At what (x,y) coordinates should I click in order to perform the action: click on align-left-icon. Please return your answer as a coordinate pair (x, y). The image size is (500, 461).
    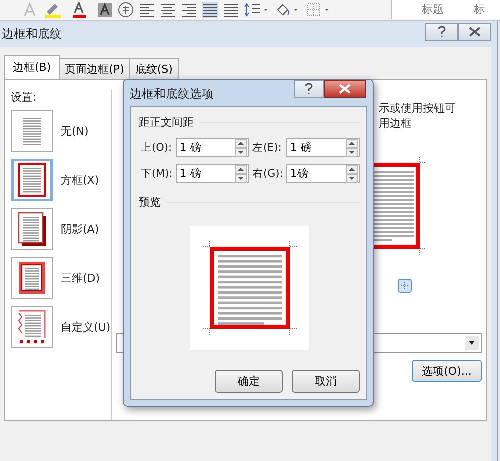
    Looking at the image, I should click on (147, 10).